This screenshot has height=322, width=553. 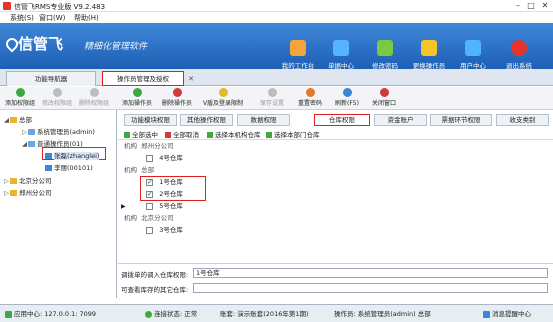 I want to click on tree-node-lili: 李丽(00101), so click(x=69, y=167).